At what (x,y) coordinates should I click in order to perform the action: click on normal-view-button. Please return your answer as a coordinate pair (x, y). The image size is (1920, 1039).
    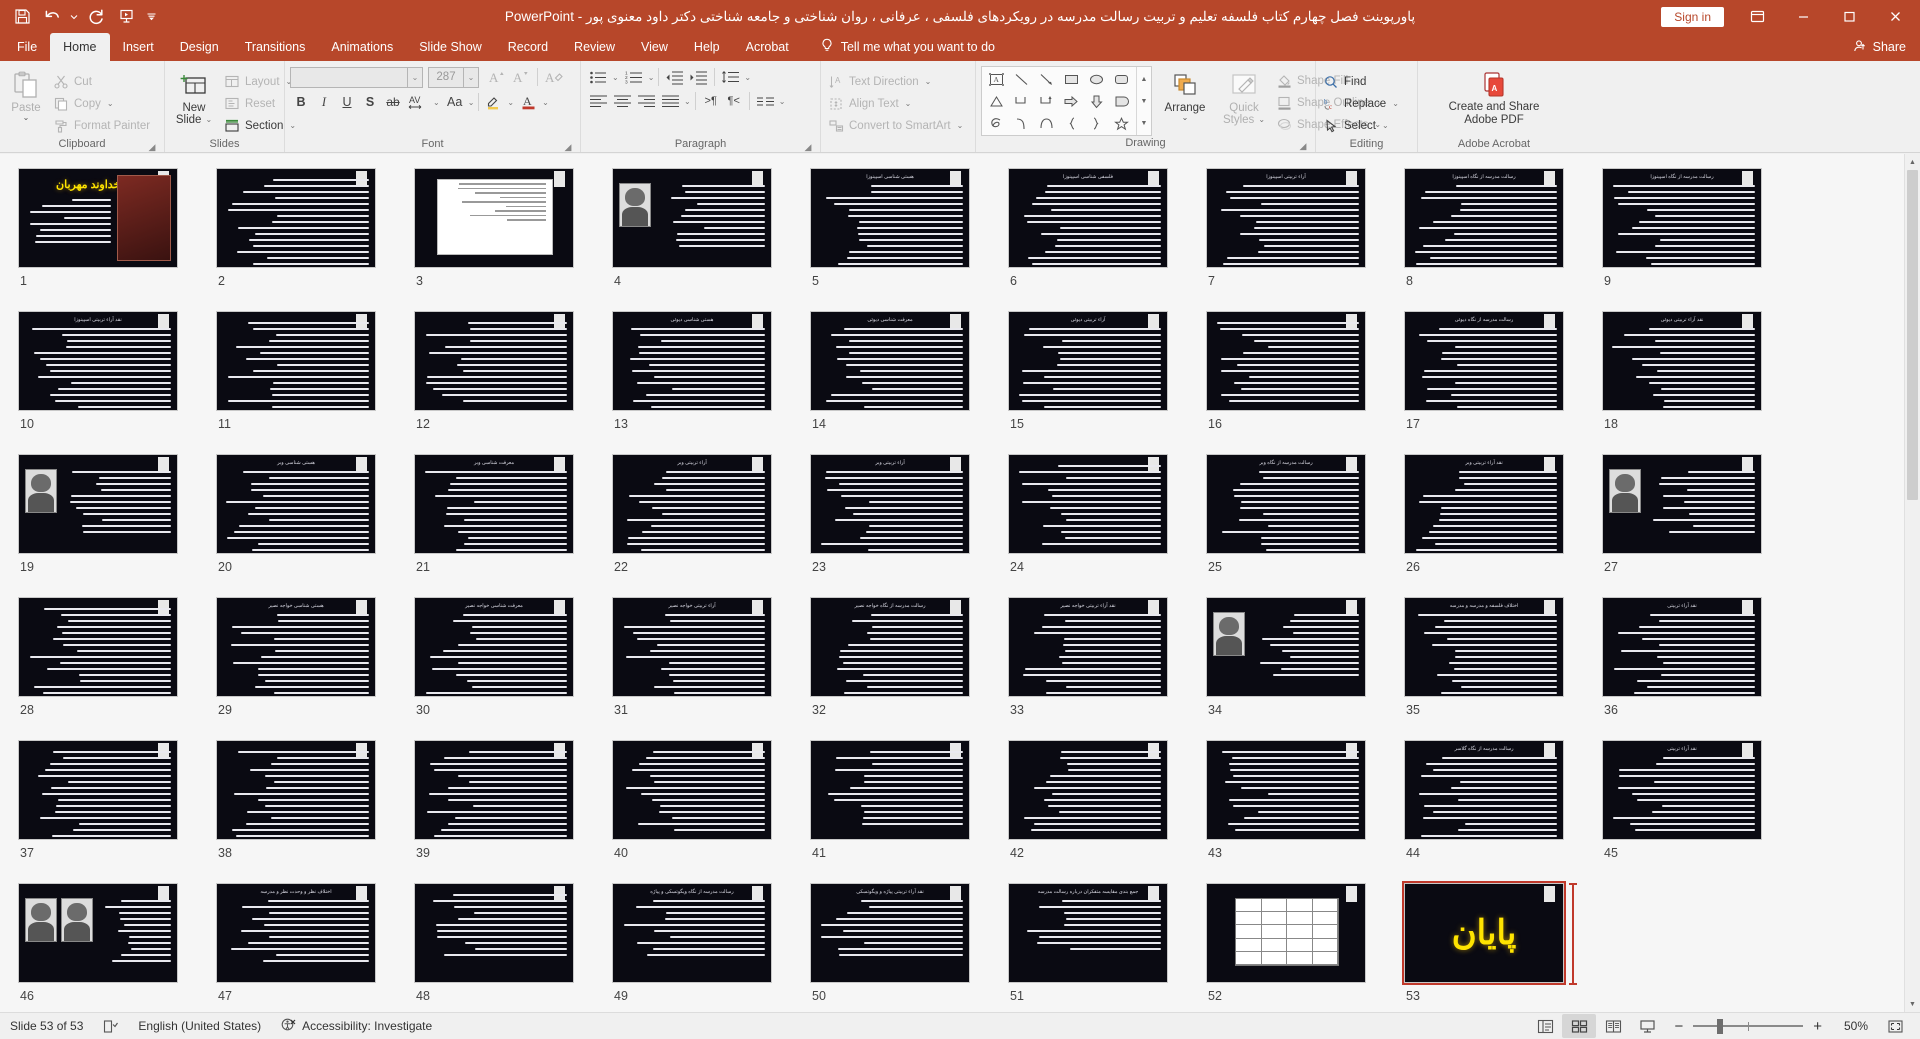
    Looking at the image, I should click on (1545, 1026).